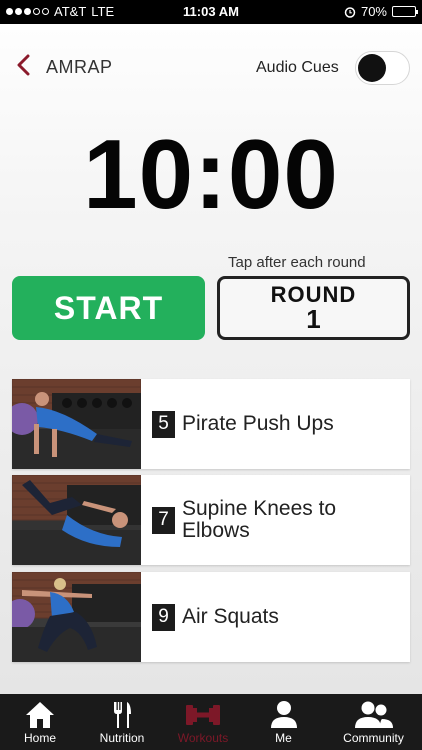 Image resolution: width=422 pixels, height=750 pixels. What do you see at coordinates (373, 11) in the screenshot?
I see `battery-percent: 70%` at bounding box center [373, 11].